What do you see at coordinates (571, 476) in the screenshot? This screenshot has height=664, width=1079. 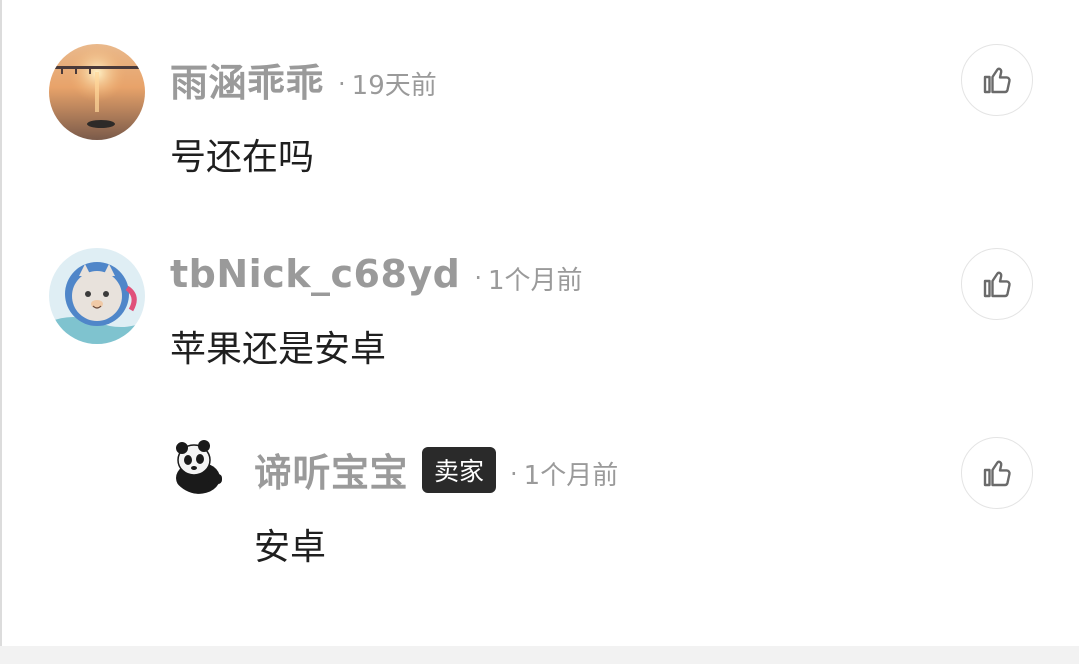 I see `reply-time: 1个月前` at bounding box center [571, 476].